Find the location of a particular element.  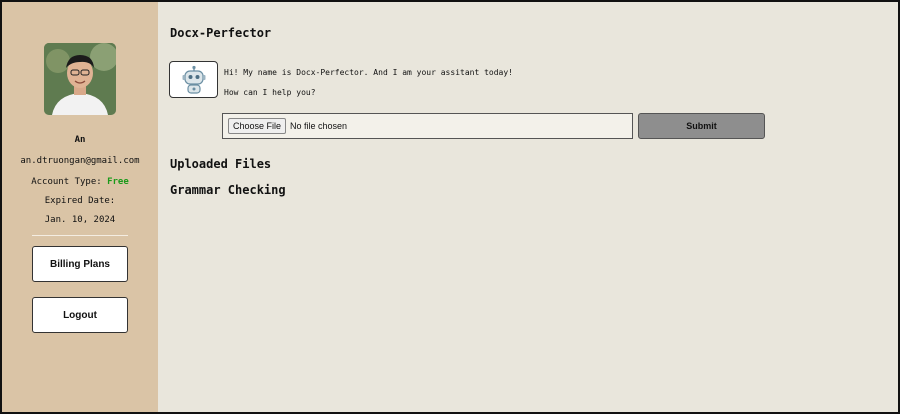

bot-avatar is located at coordinates (193, 79).